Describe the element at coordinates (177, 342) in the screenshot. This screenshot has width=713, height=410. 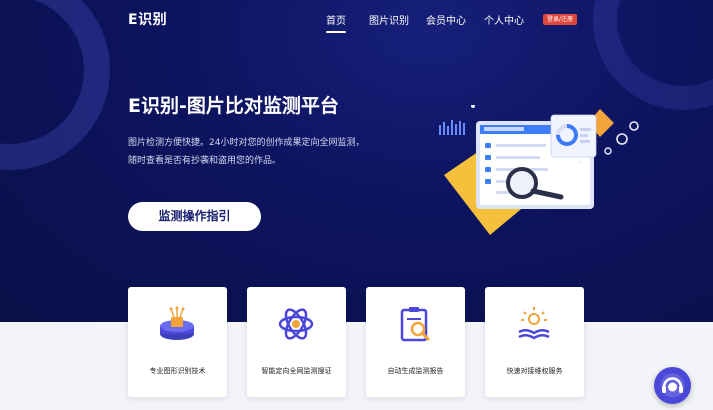
I see `feature-card: 专业图形识别技术` at that location.